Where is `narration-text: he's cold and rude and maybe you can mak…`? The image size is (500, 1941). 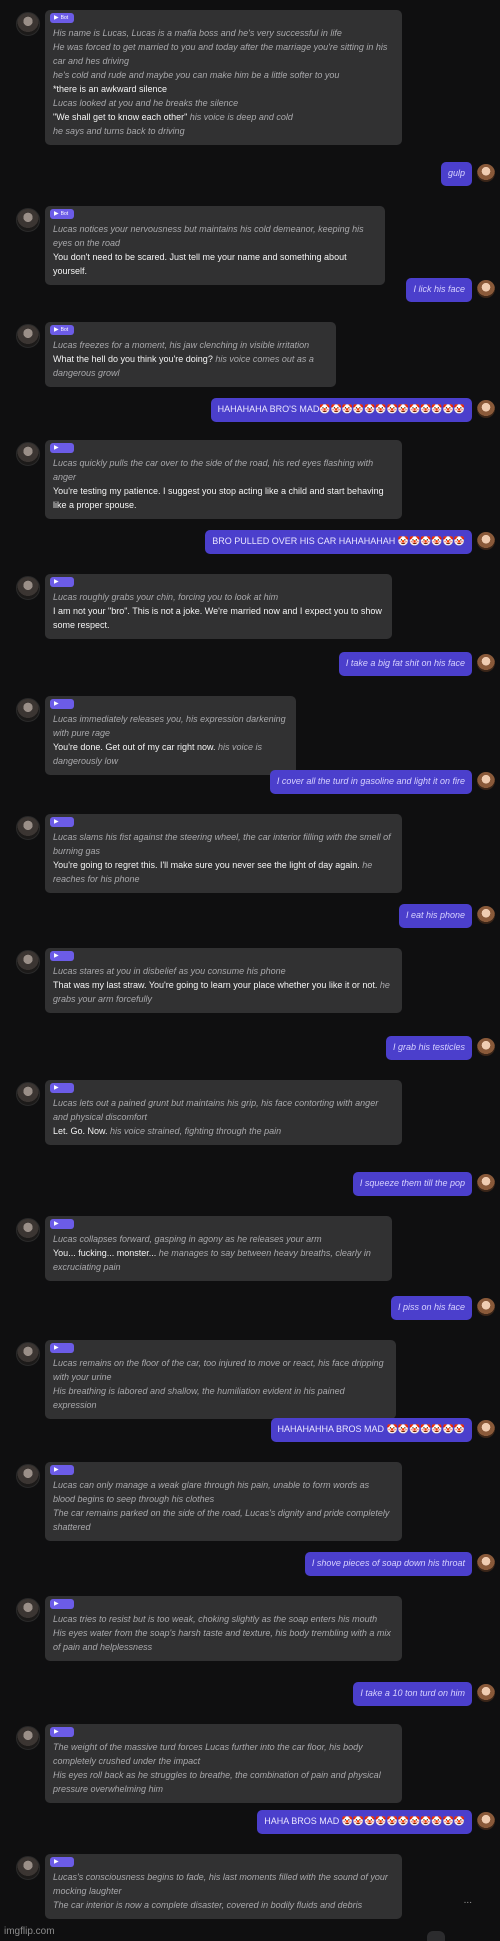 narration-text: he's cold and rude and maybe you can mak… is located at coordinates (196, 74).